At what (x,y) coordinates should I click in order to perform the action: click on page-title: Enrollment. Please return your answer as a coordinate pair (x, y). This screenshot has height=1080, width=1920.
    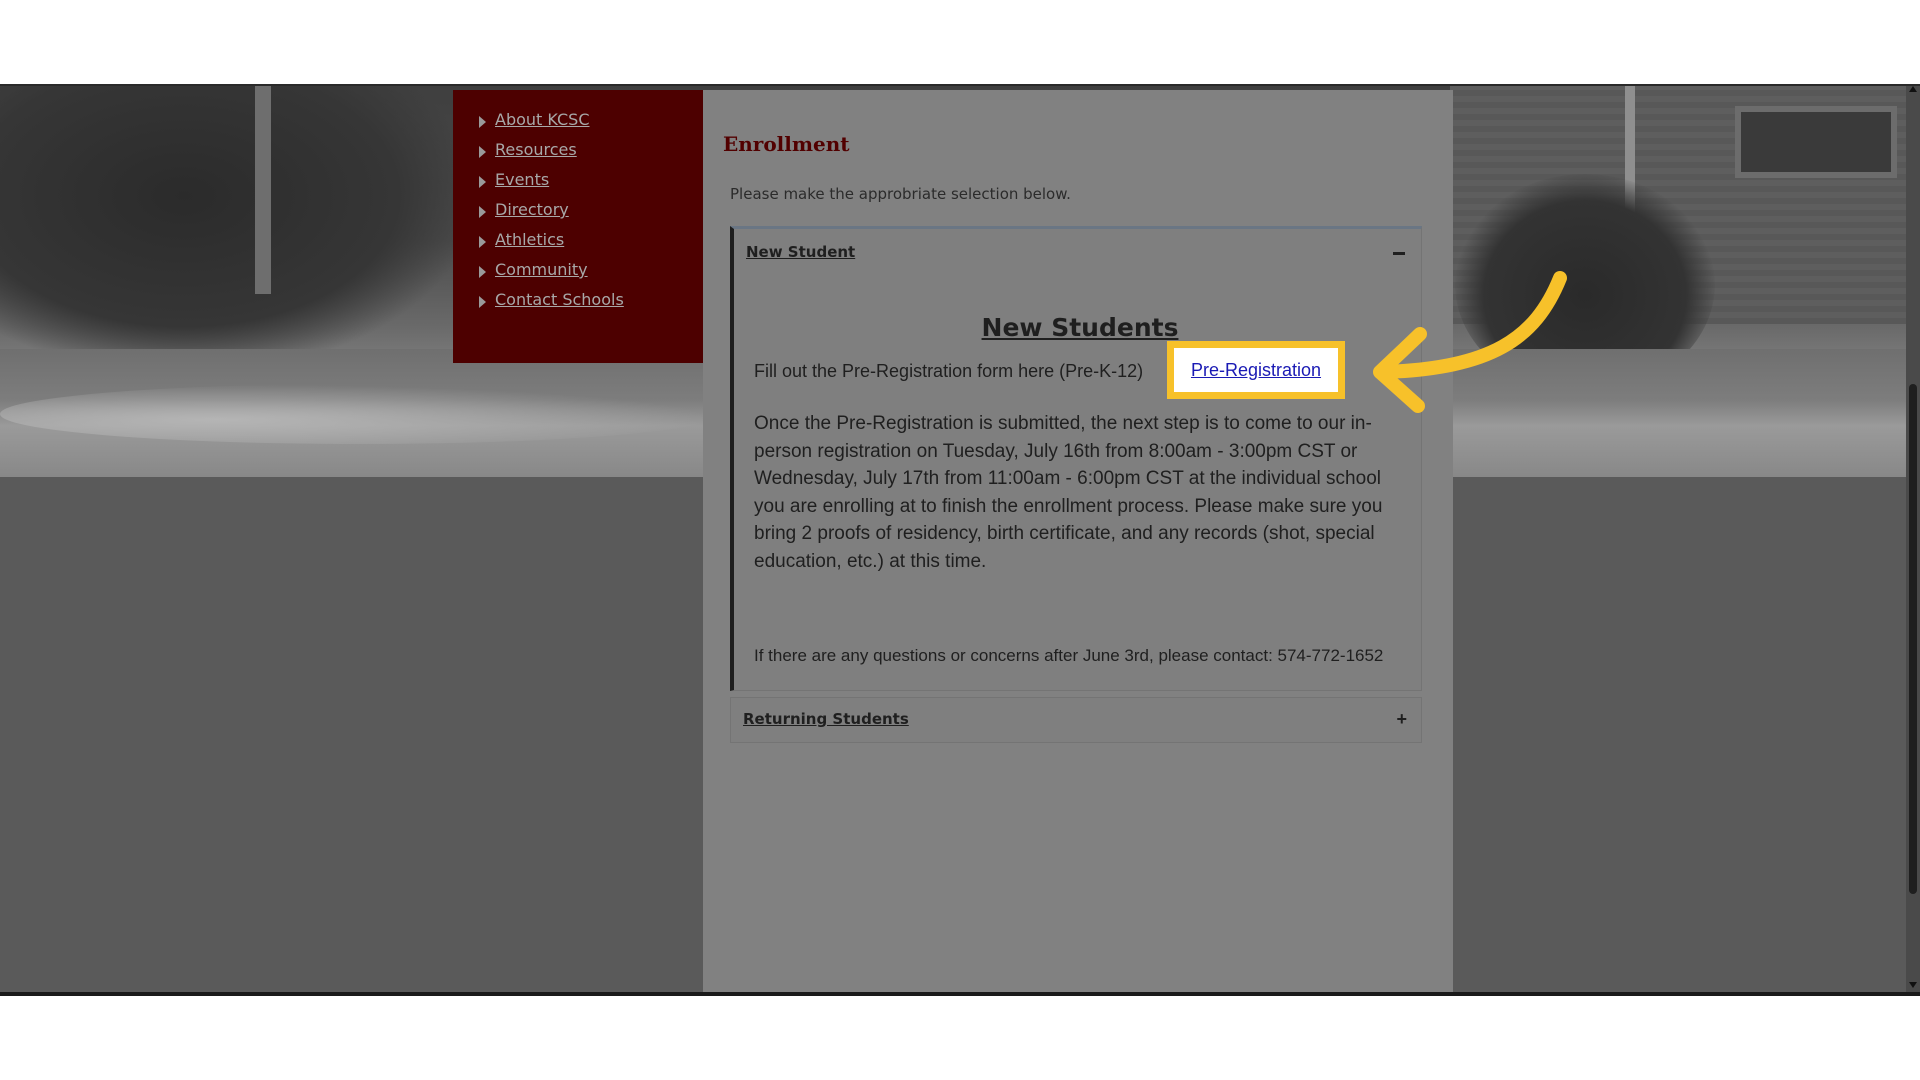
    Looking at the image, I should click on (786, 144).